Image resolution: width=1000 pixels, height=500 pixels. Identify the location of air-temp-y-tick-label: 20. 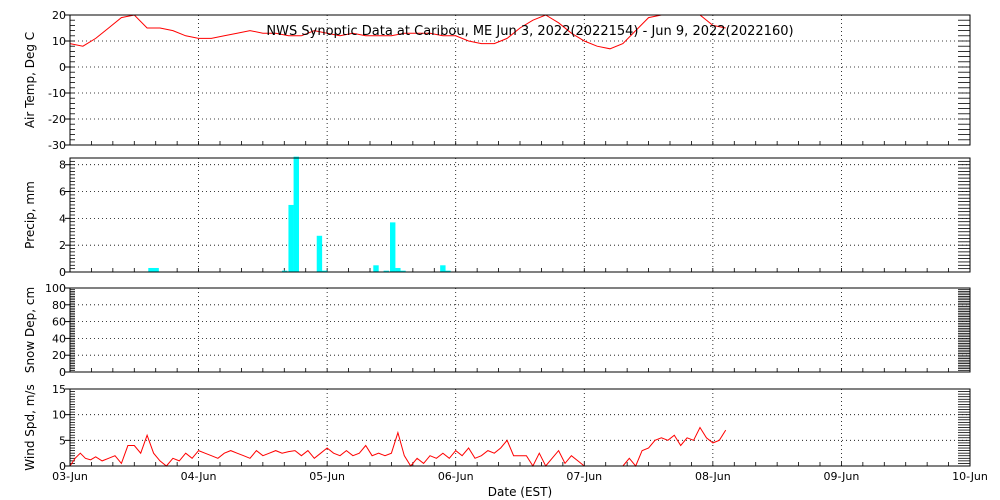
(59, 15).